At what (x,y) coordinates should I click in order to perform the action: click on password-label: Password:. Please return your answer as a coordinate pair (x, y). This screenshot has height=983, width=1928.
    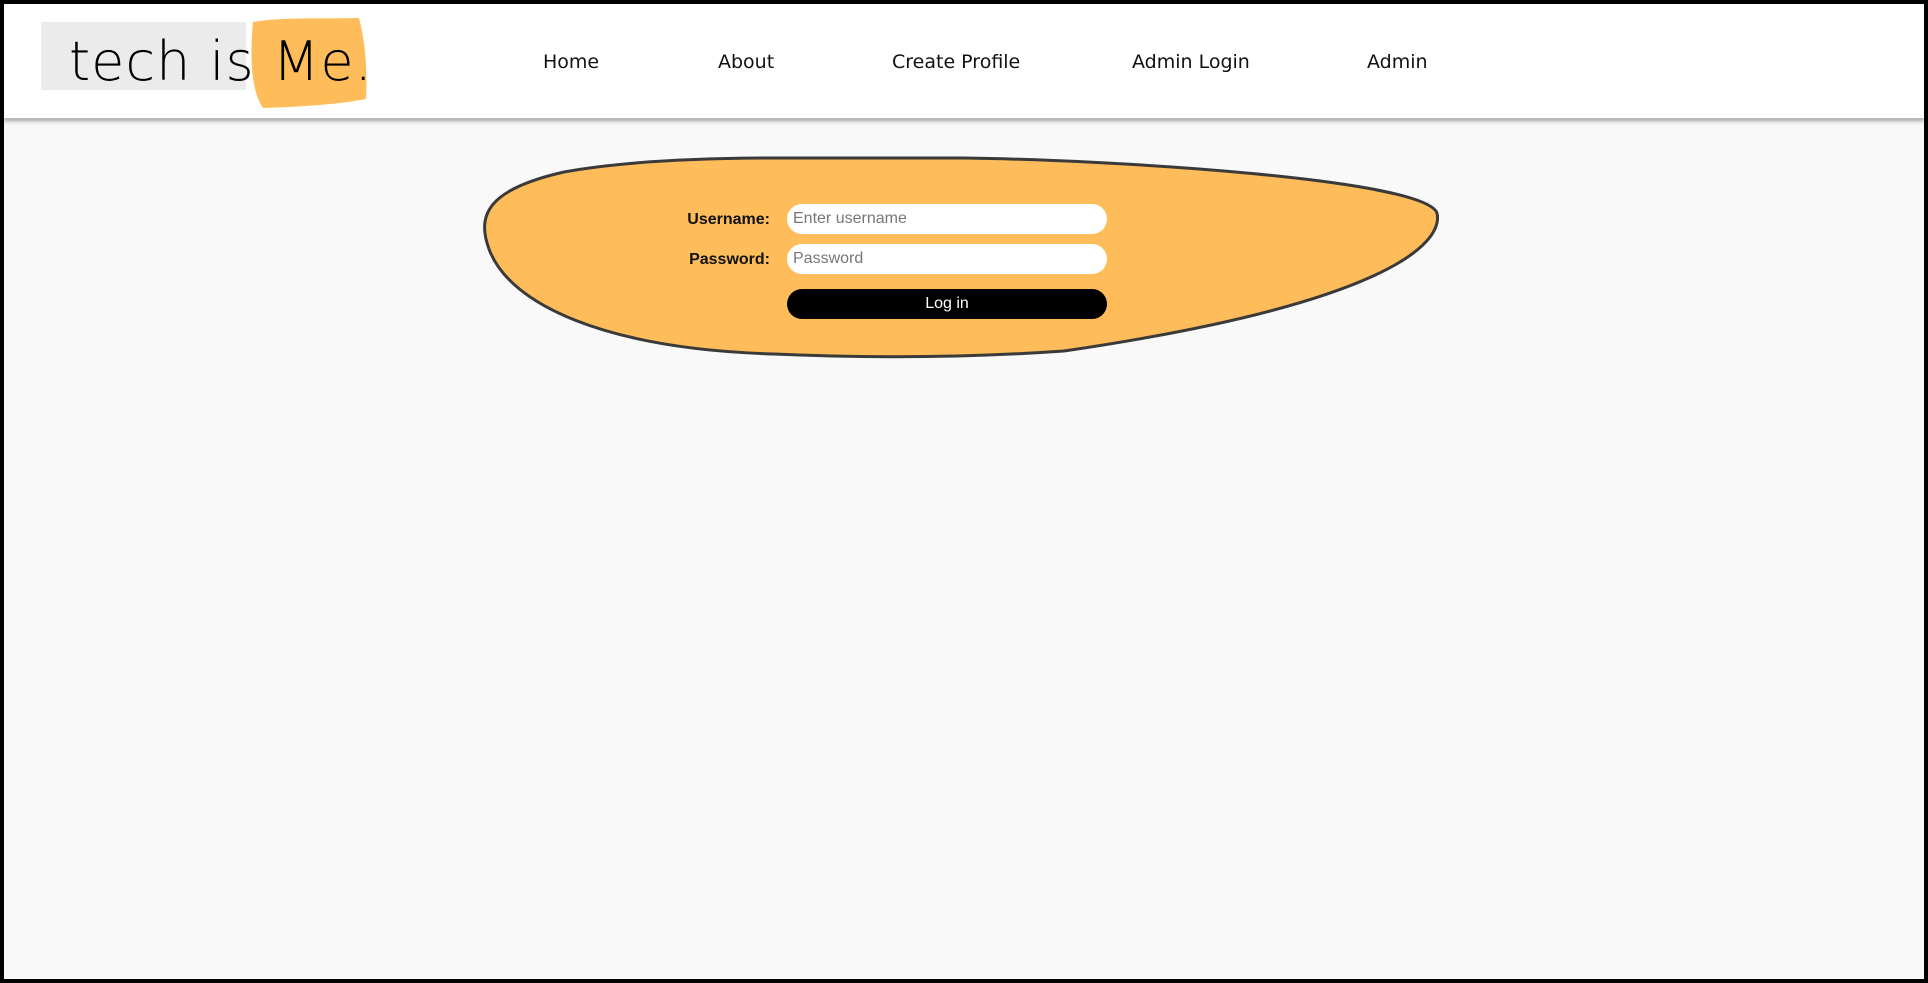
    Looking at the image, I should click on (729, 259).